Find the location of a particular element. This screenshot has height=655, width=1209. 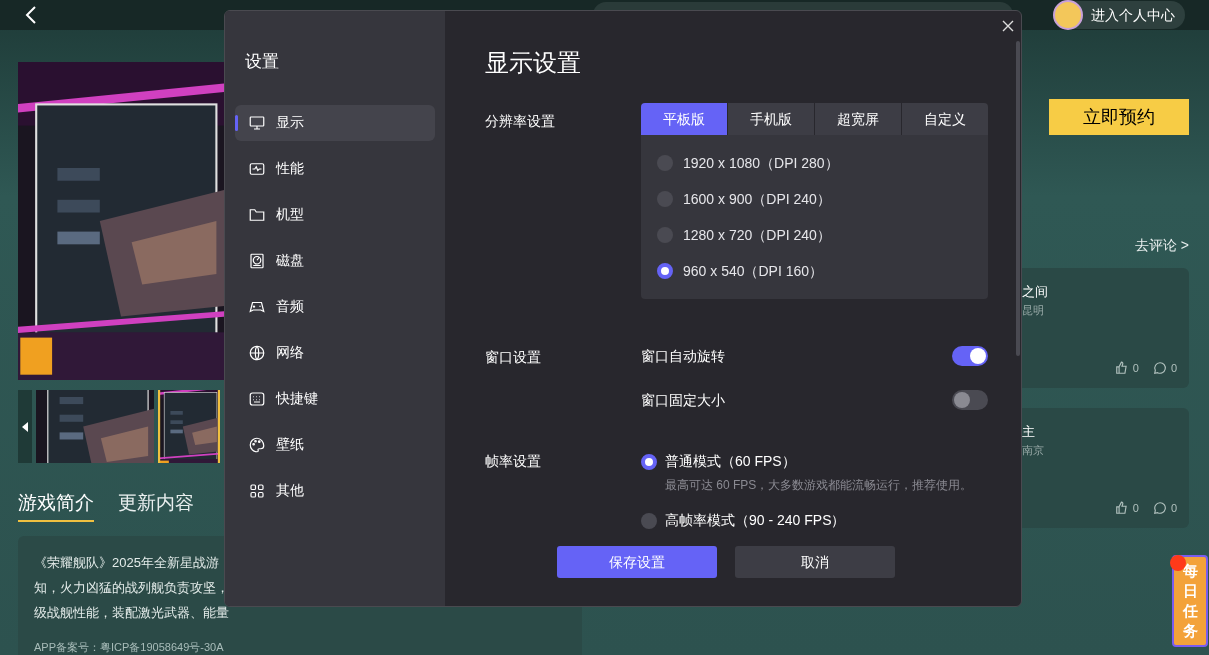

section-label: 分辨率设置 is located at coordinates (520, 121).